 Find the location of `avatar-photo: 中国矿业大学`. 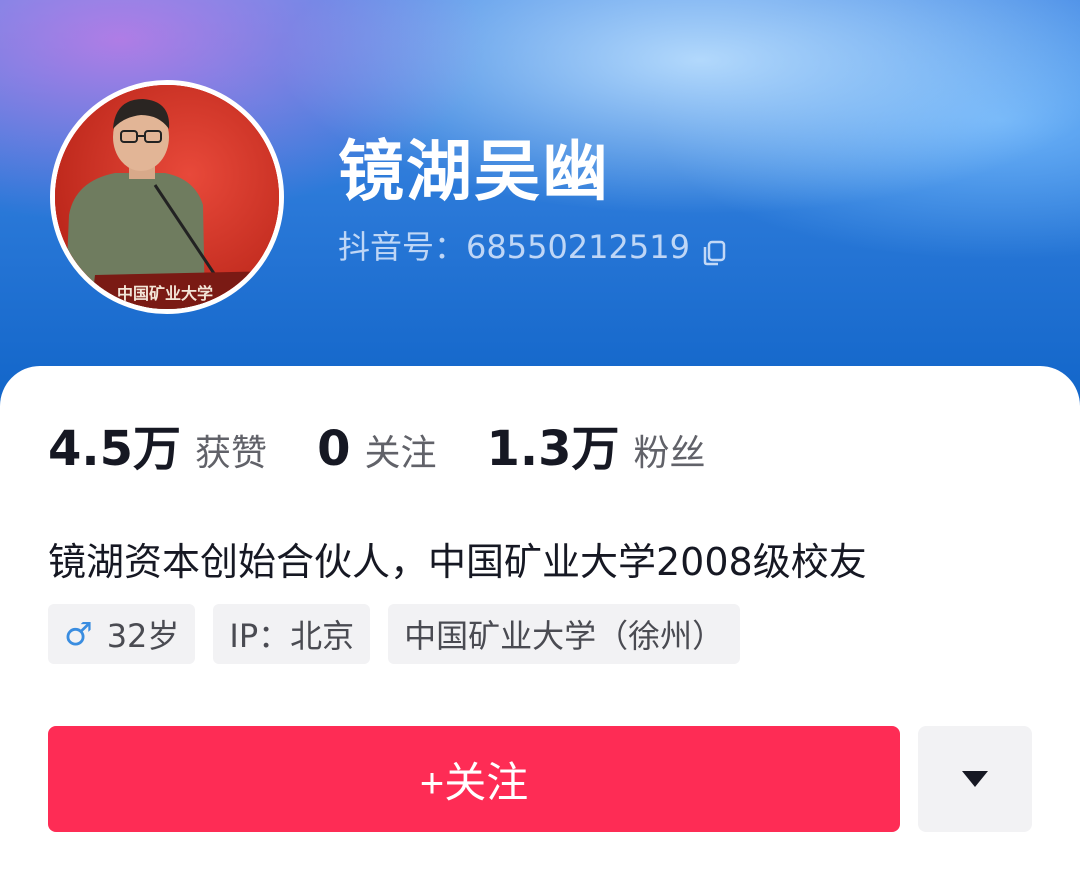

avatar-photo: 中国矿业大学 is located at coordinates (167, 197).